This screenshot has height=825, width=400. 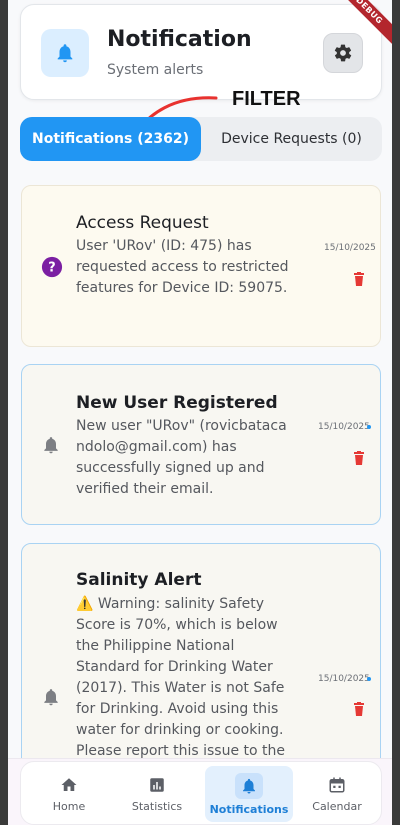 What do you see at coordinates (291, 139) in the screenshot?
I see `tab-device-requests: Device Requests (0)` at bounding box center [291, 139].